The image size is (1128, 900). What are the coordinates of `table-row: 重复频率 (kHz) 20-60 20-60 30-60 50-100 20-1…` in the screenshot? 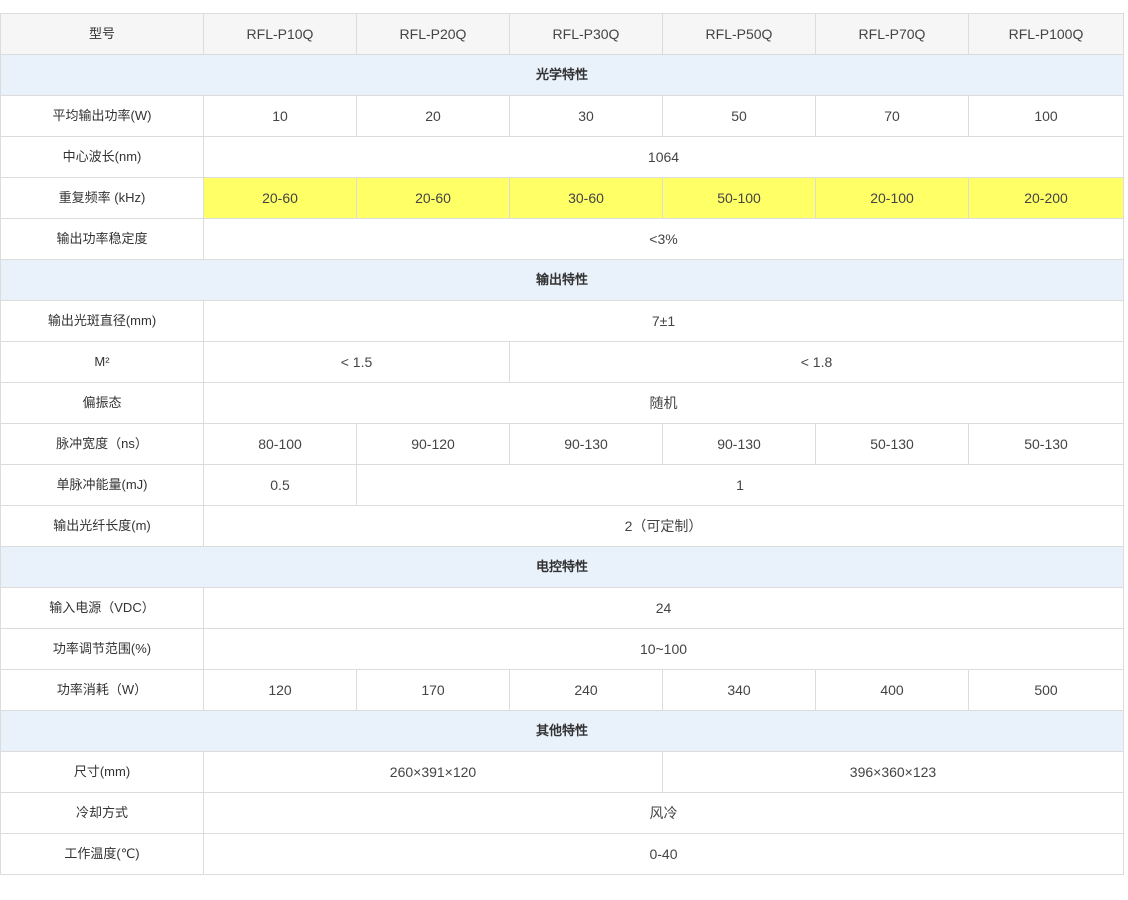 It's located at (562, 198).